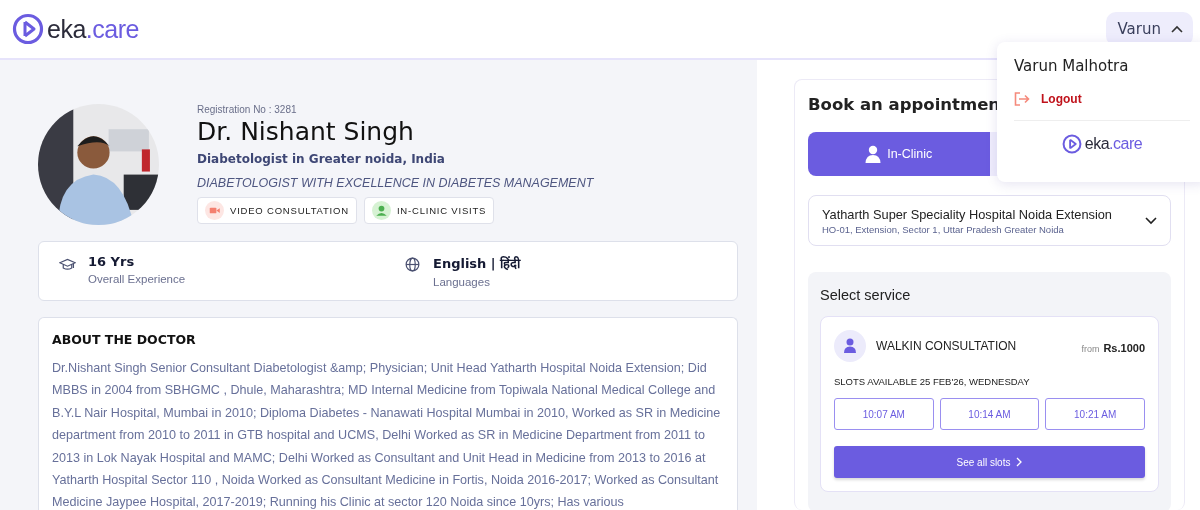 The height and width of the screenshot is (510, 1200). Describe the element at coordinates (1019, 462) in the screenshot. I see `chevron-right-icon` at that location.